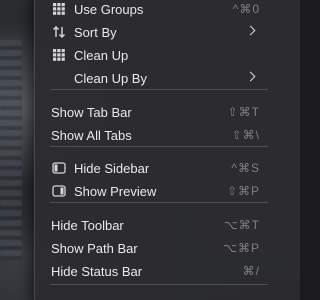 The width and height of the screenshot is (320, 300). Describe the element at coordinates (155, 55) in the screenshot. I see `menu-item-clean-up: Clean Up` at that location.